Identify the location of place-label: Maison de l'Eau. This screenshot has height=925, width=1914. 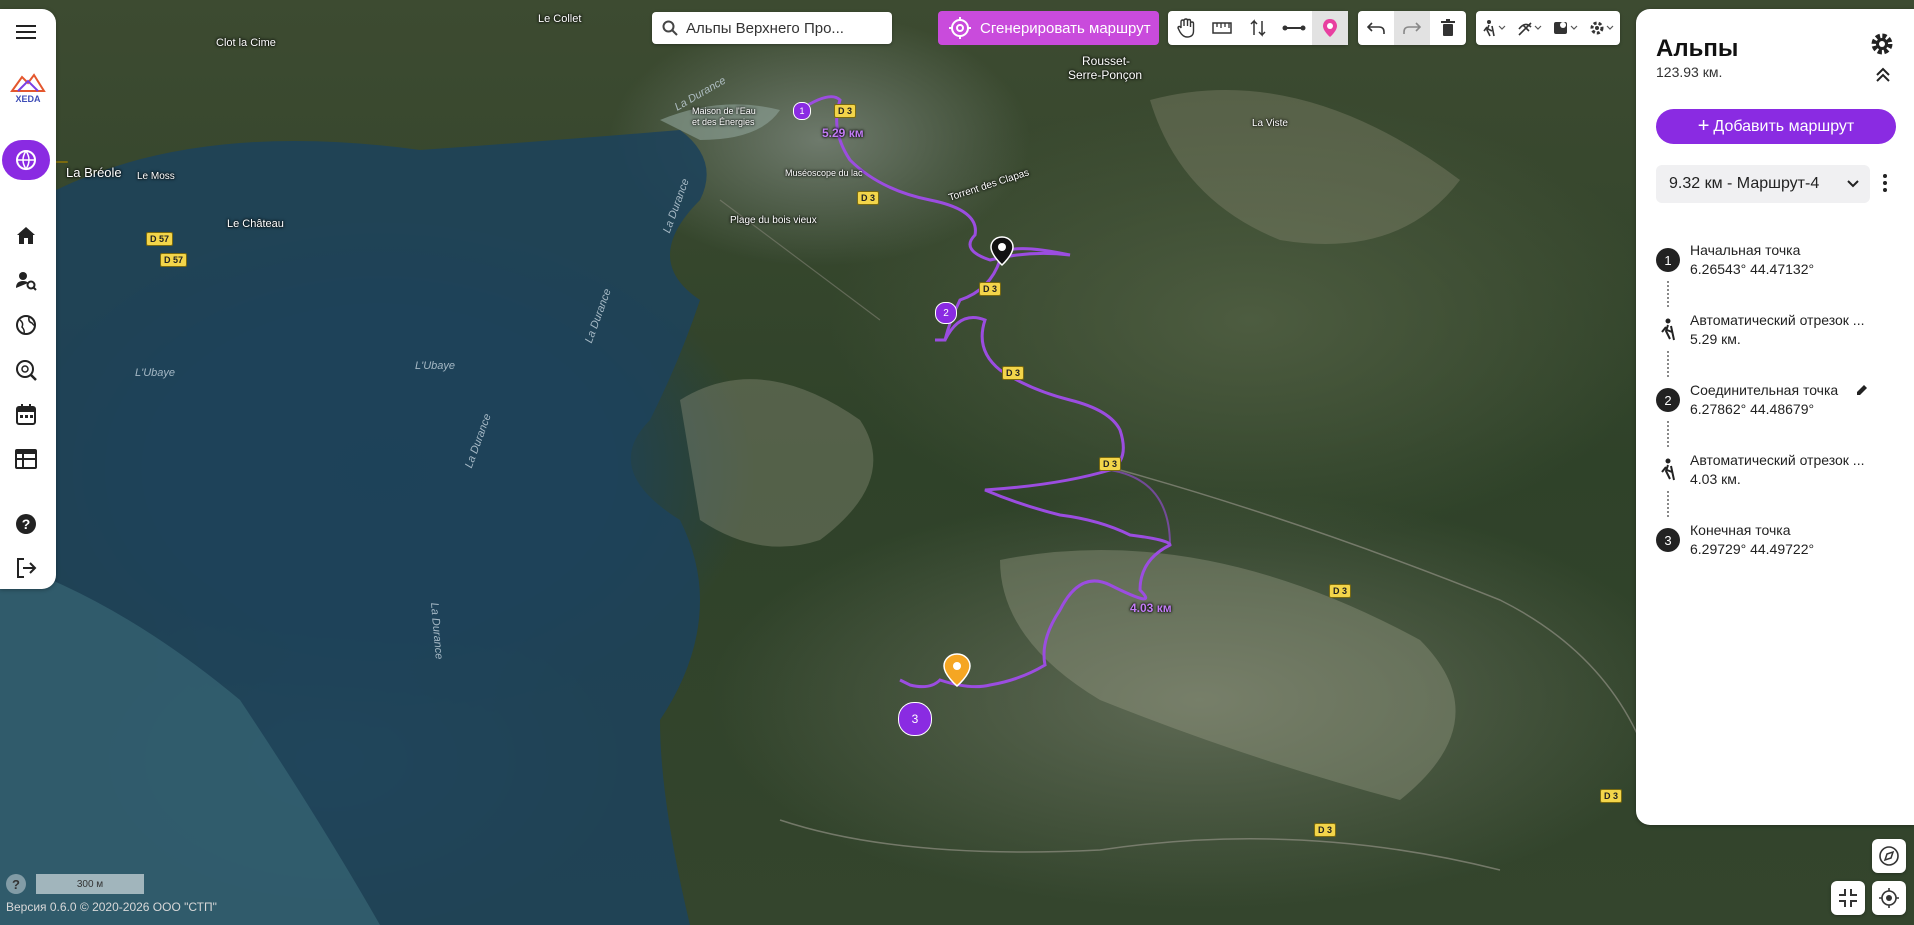
(724, 111).